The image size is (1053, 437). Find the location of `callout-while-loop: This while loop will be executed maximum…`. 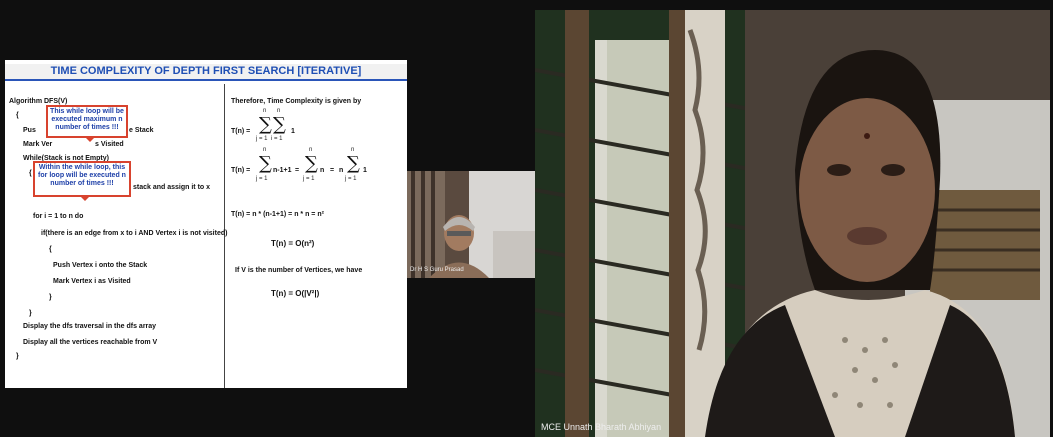

callout-while-loop: This while loop will be executed maximum… is located at coordinates (87, 123).